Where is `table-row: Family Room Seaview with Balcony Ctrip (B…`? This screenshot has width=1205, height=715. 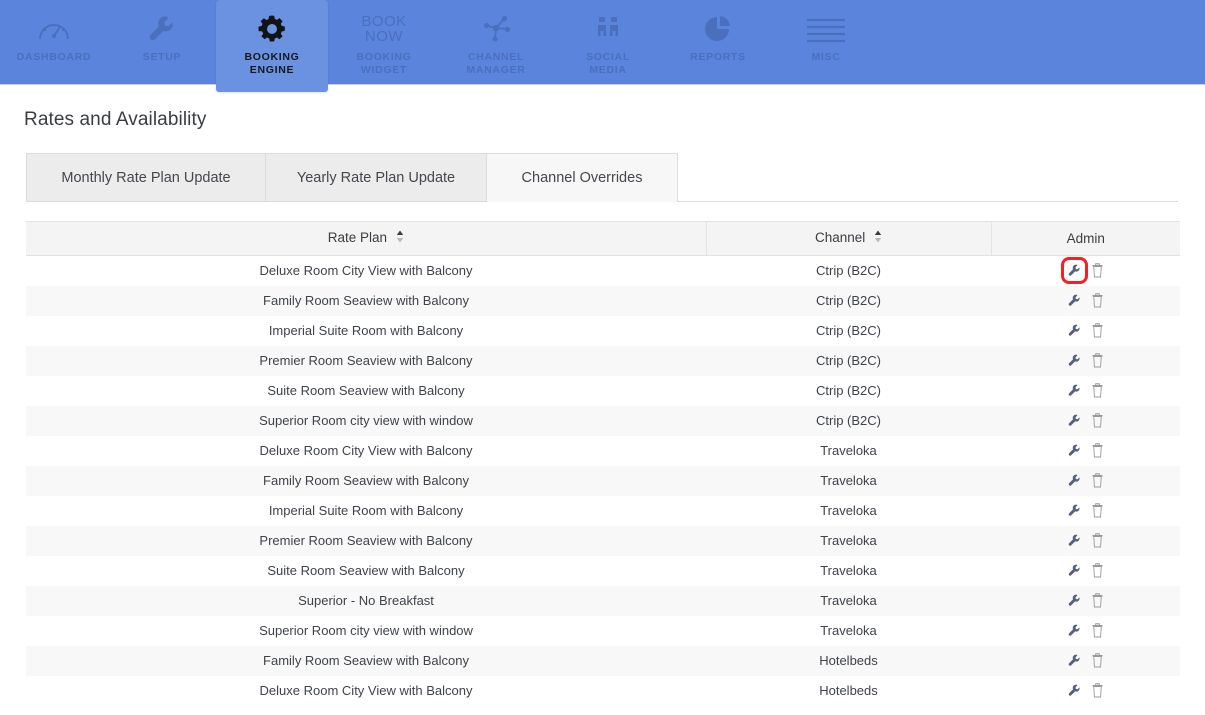 table-row: Family Room Seaview with Balcony Ctrip (B… is located at coordinates (603, 300).